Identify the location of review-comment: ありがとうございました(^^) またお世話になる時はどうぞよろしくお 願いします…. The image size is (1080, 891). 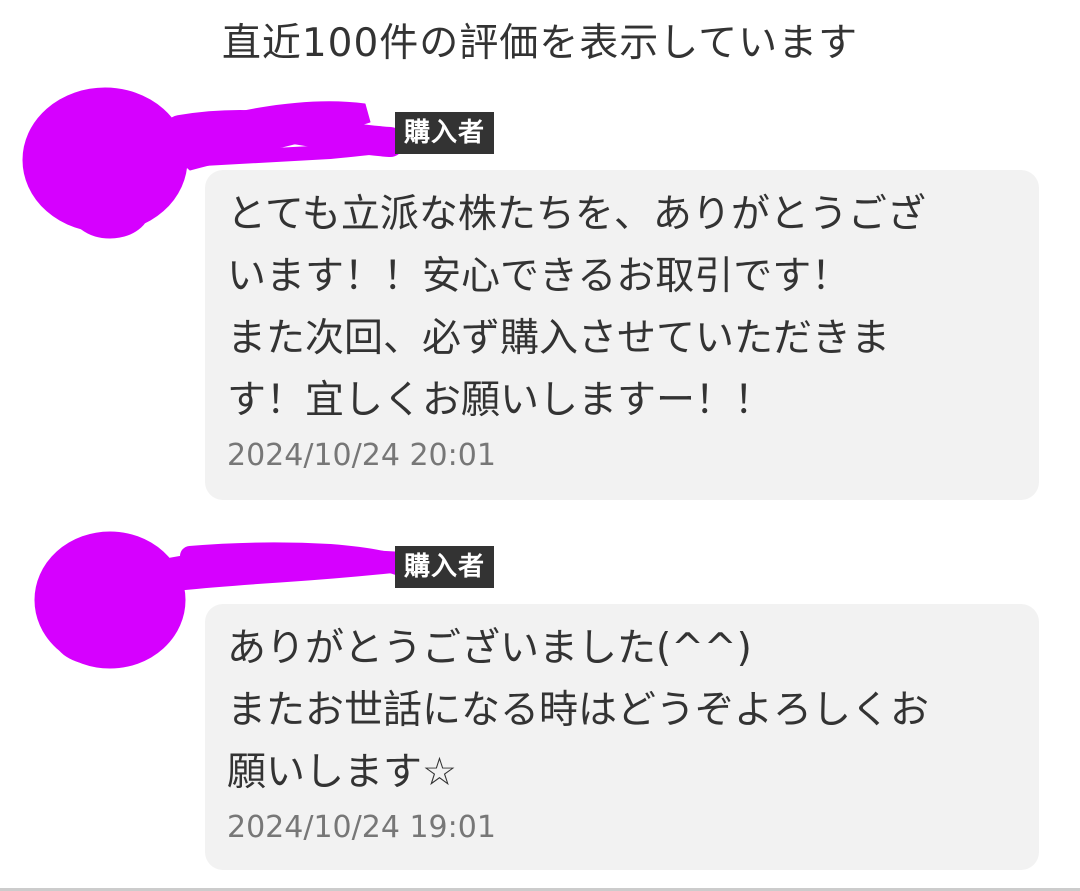
(578, 710).